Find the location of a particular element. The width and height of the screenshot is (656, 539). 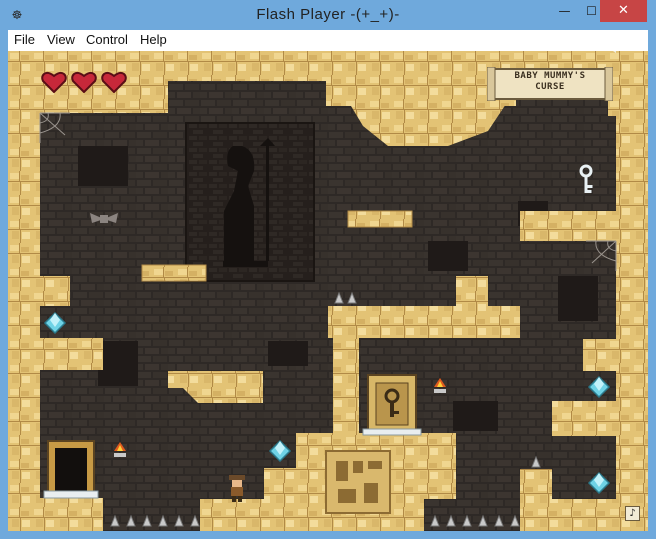

menu-view: View is located at coordinates (61, 39).